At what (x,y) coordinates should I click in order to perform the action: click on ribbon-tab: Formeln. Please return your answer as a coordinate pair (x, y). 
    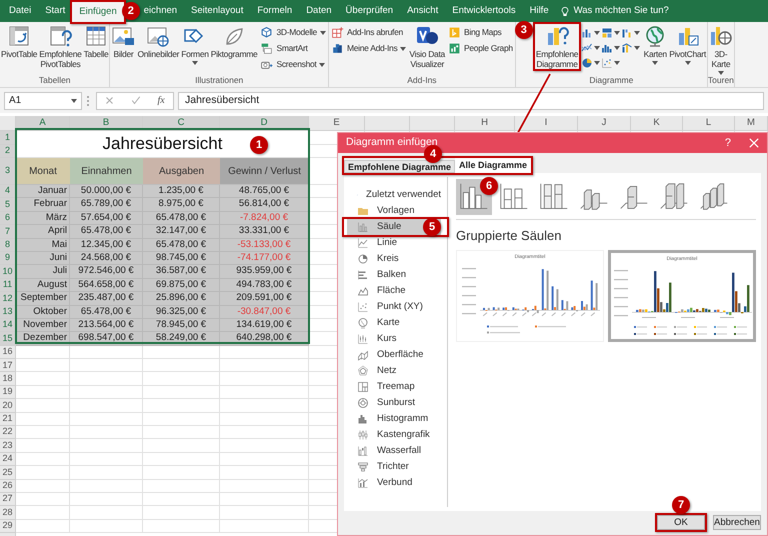
    Looking at the image, I should click on (275, 11).